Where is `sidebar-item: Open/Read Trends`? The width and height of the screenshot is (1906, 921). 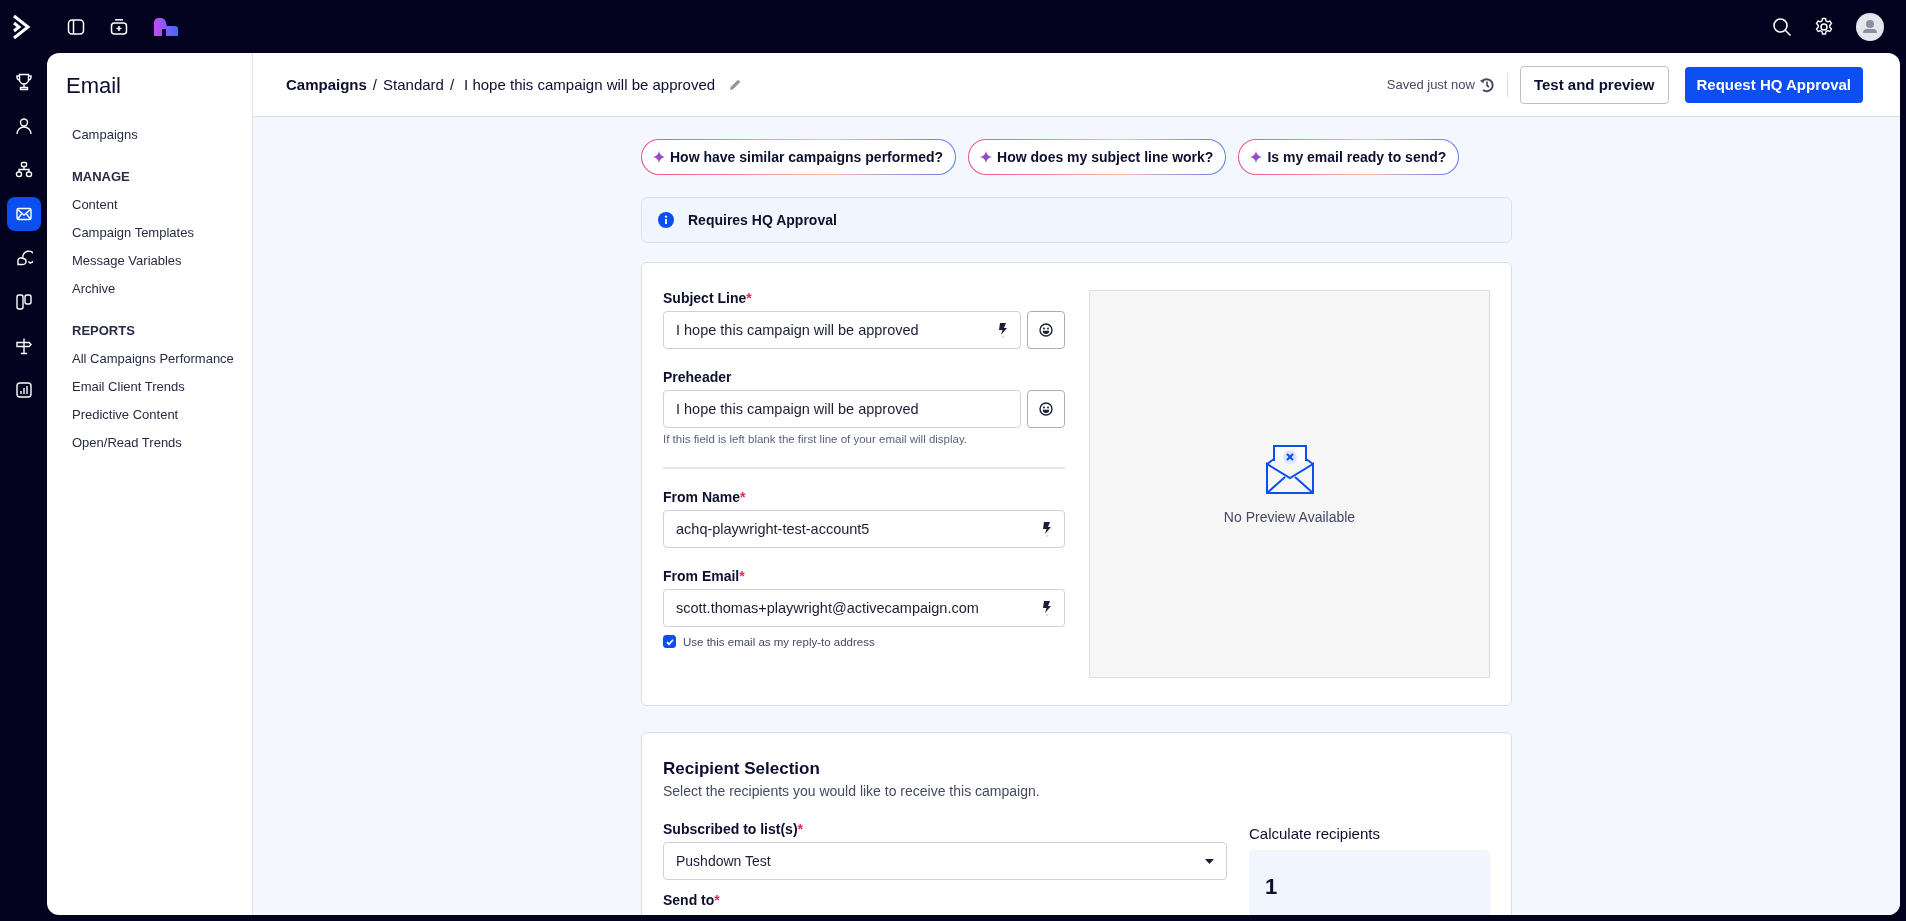
sidebar-item: Open/Read Trends is located at coordinates (159, 443).